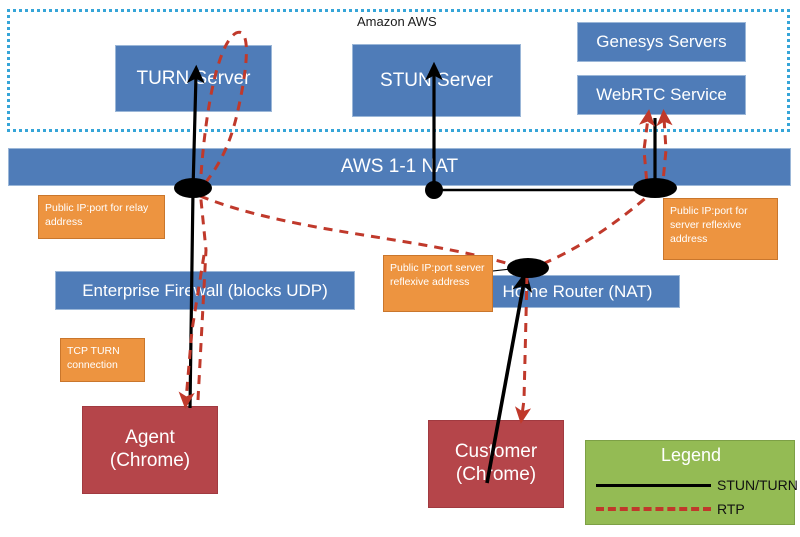 The image size is (800, 537). What do you see at coordinates (653, 509) in the screenshot?
I see `legend-dashed-line-icon` at bounding box center [653, 509].